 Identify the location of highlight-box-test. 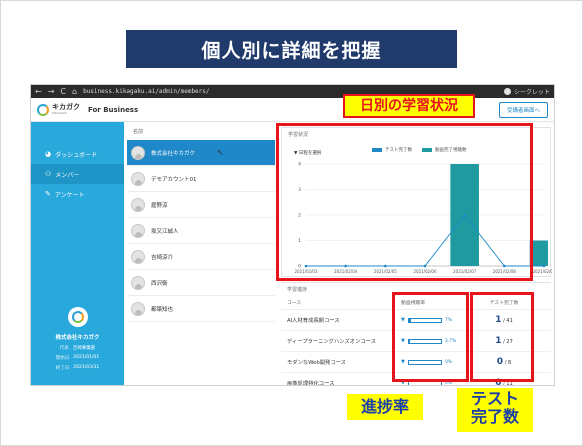
(502, 337).